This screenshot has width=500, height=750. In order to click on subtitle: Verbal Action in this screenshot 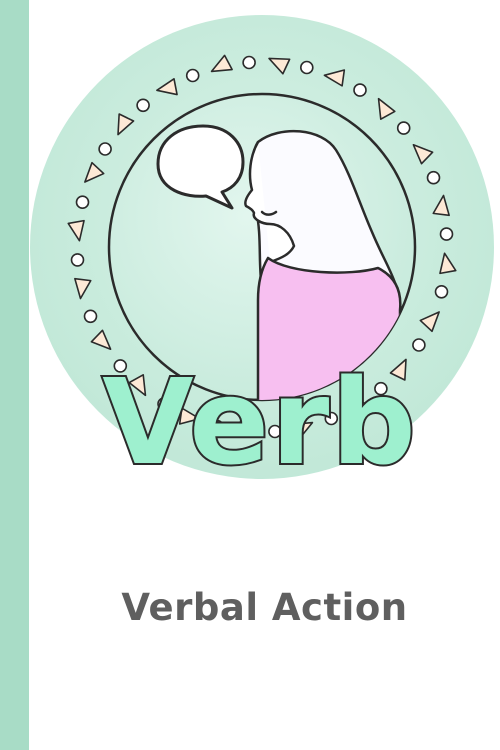, I will do `click(264, 607)`.